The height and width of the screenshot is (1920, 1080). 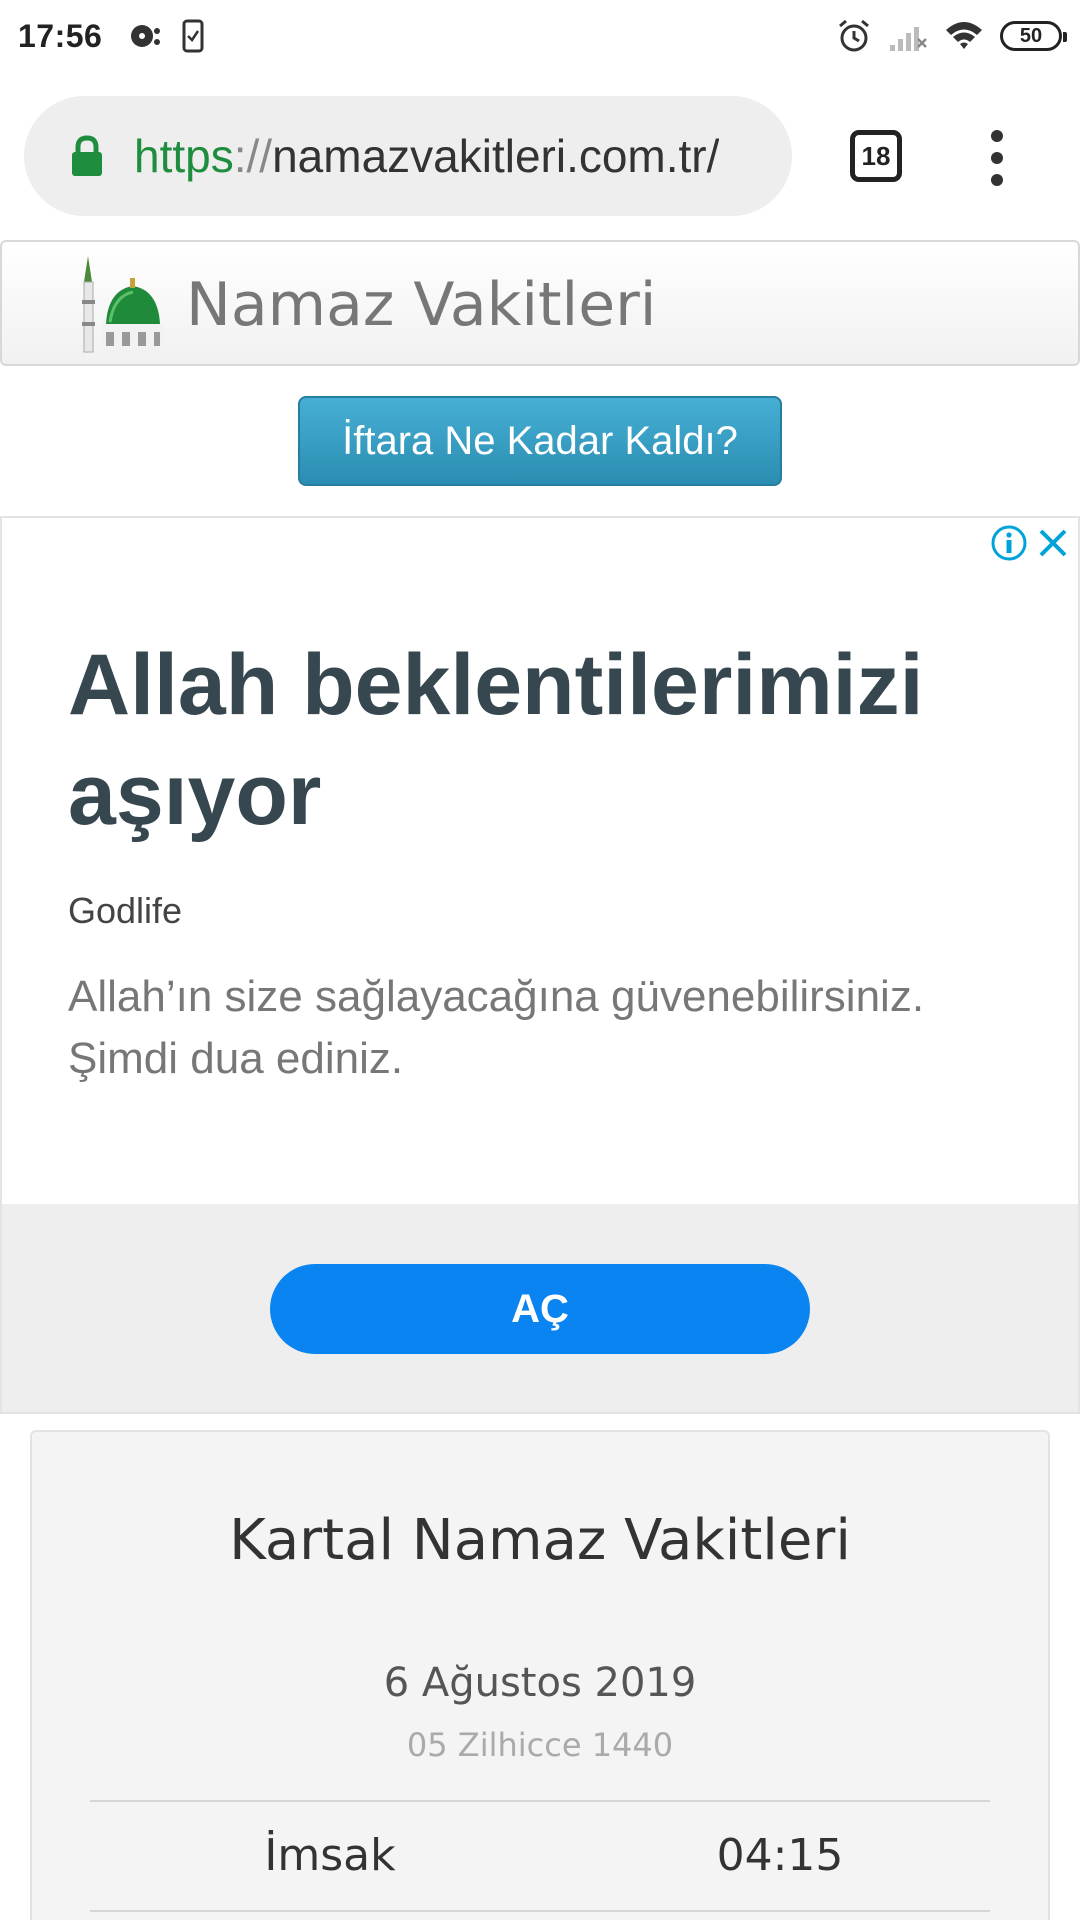 I want to click on phone-icon, so click(x=193, y=36).